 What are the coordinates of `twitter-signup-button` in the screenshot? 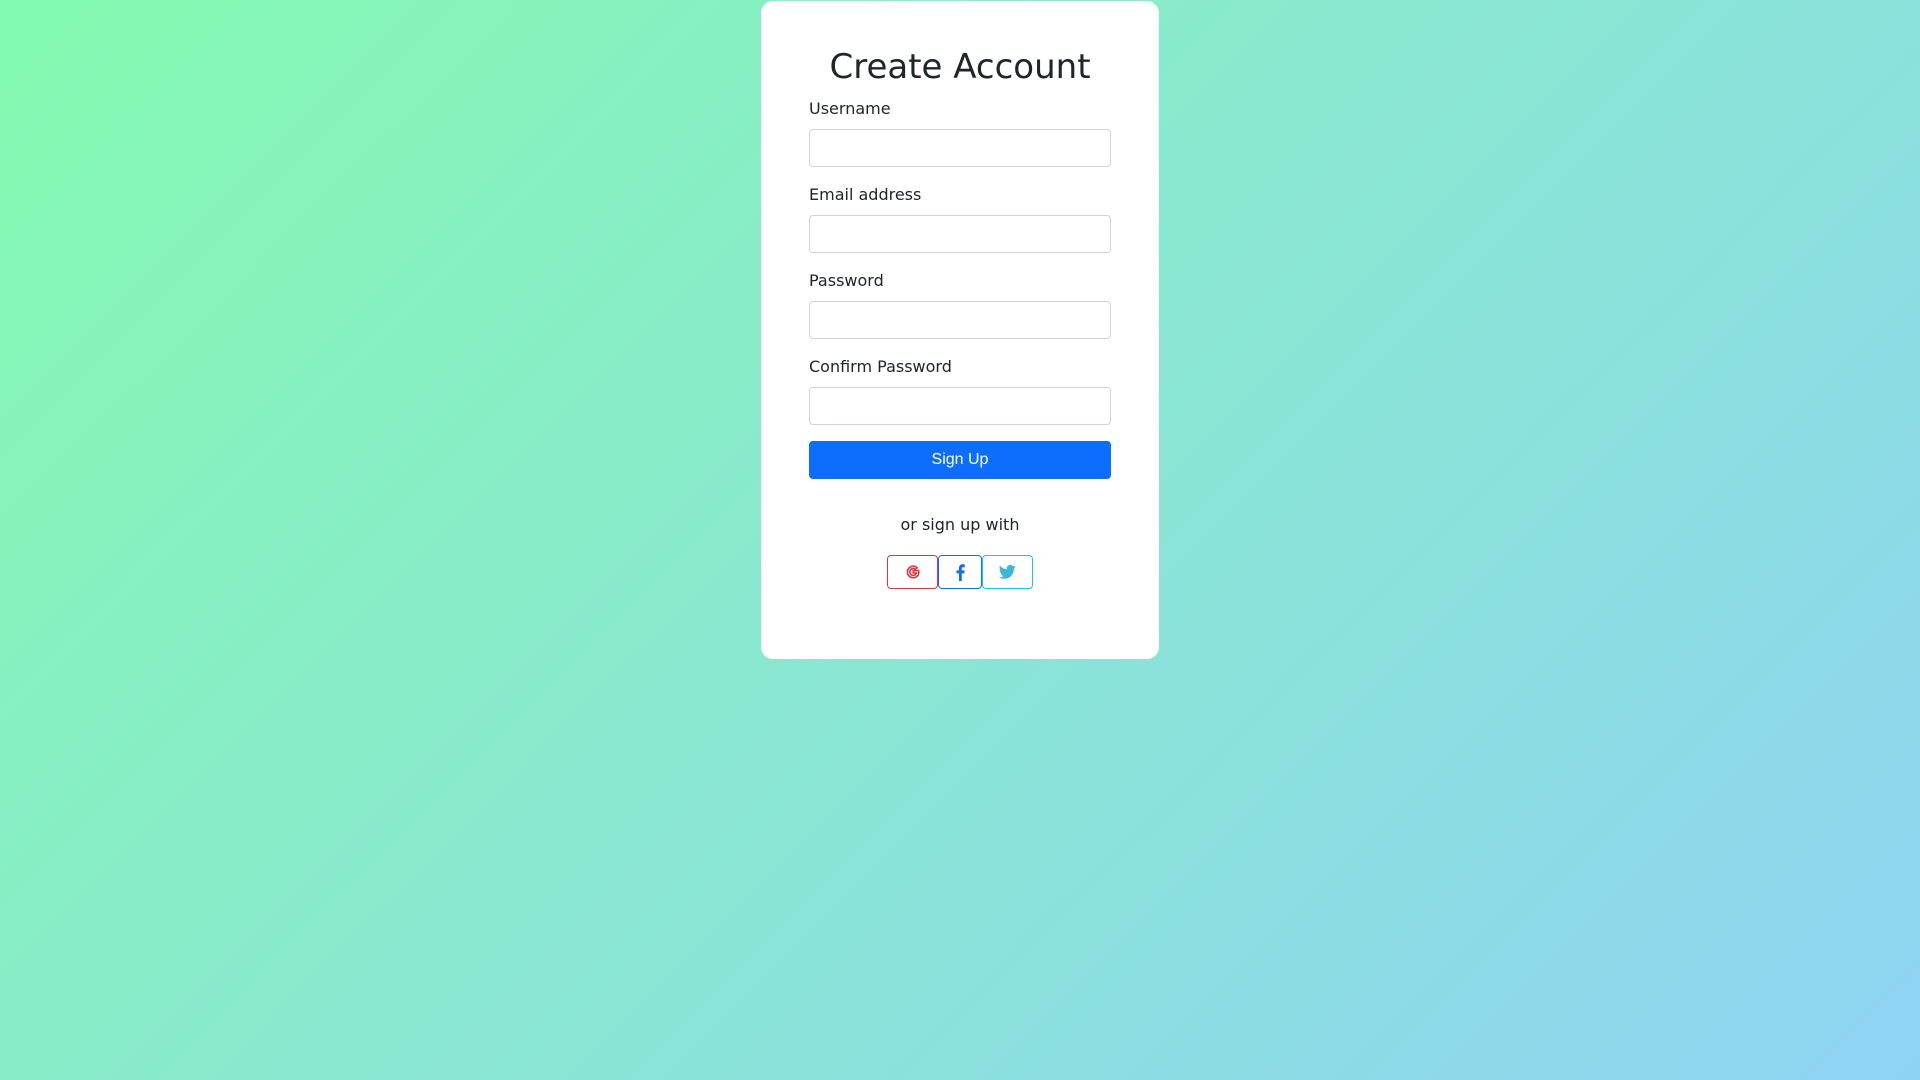 It's located at (1007, 572).